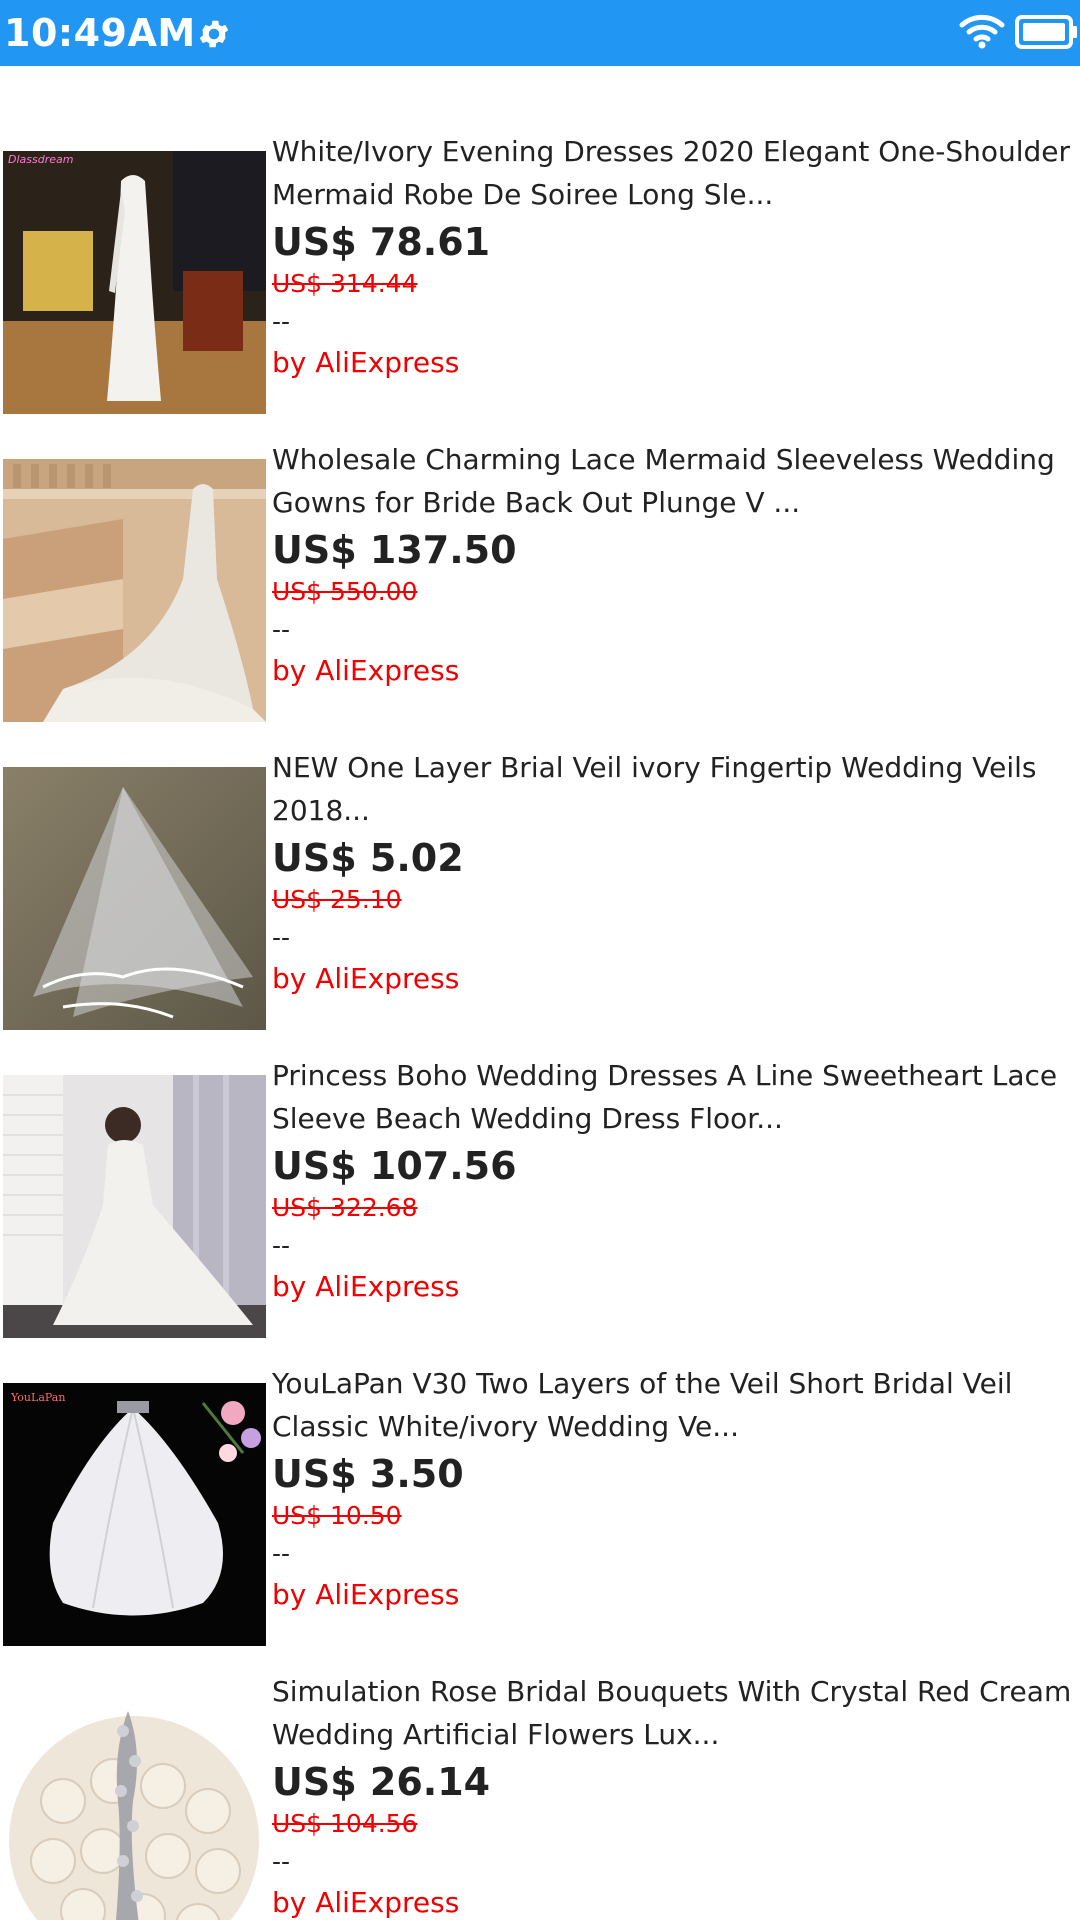 The width and height of the screenshot is (1080, 1920). I want to click on product-original-price: US$ 104.56, so click(345, 1823).